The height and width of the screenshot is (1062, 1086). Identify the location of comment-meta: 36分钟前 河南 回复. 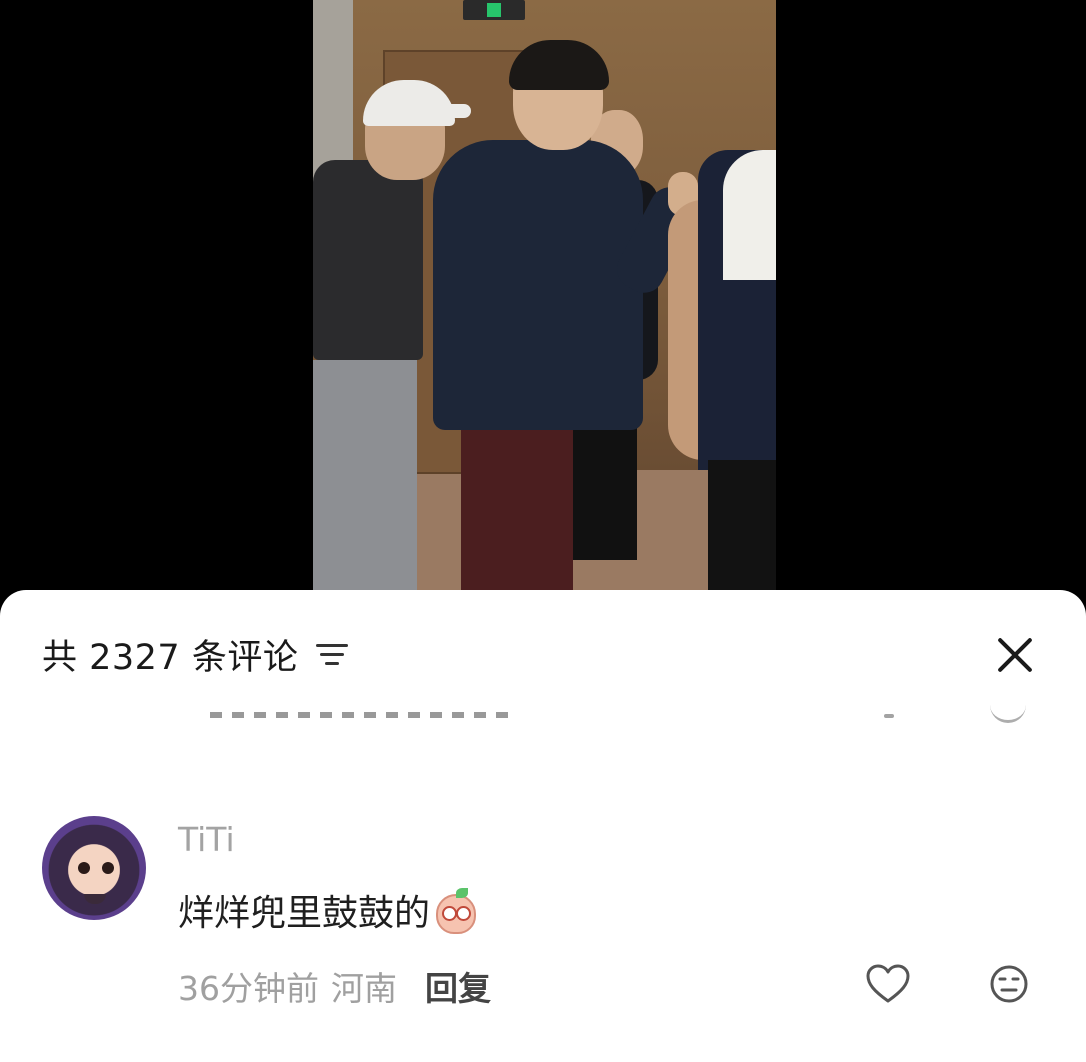
(334, 986).